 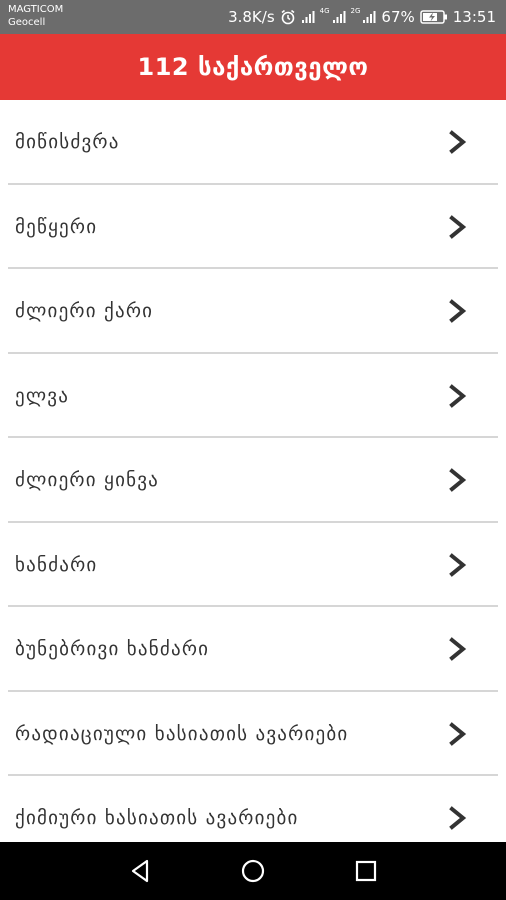 I want to click on app-bar: 112 საქართველო, so click(x=253, y=67).